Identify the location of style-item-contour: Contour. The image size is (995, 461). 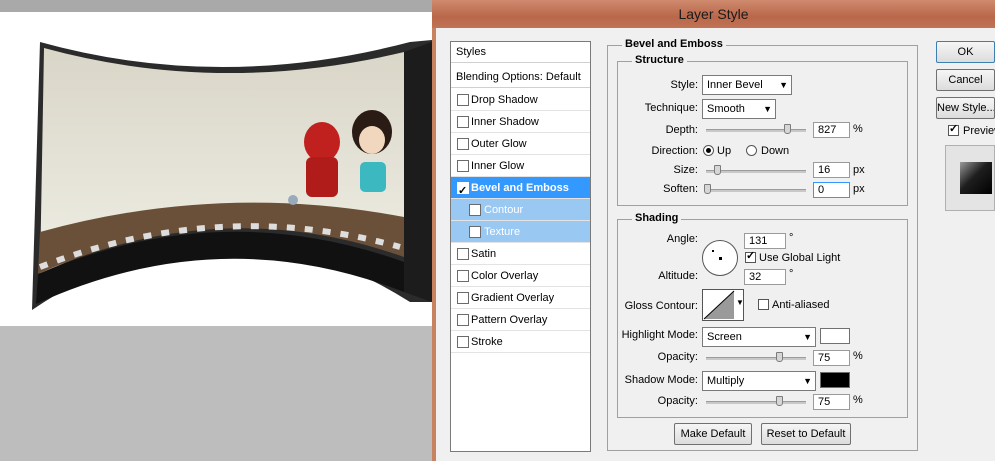
(520, 210).